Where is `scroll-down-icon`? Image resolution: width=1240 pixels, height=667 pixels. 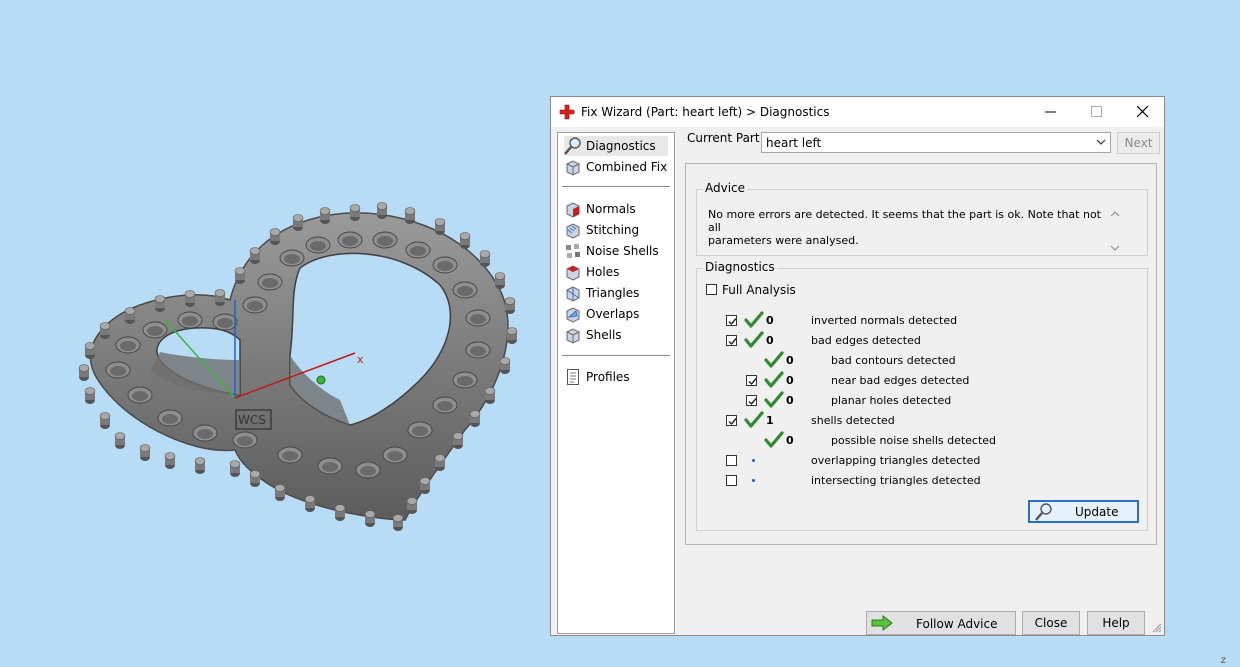 scroll-down-icon is located at coordinates (1115, 248).